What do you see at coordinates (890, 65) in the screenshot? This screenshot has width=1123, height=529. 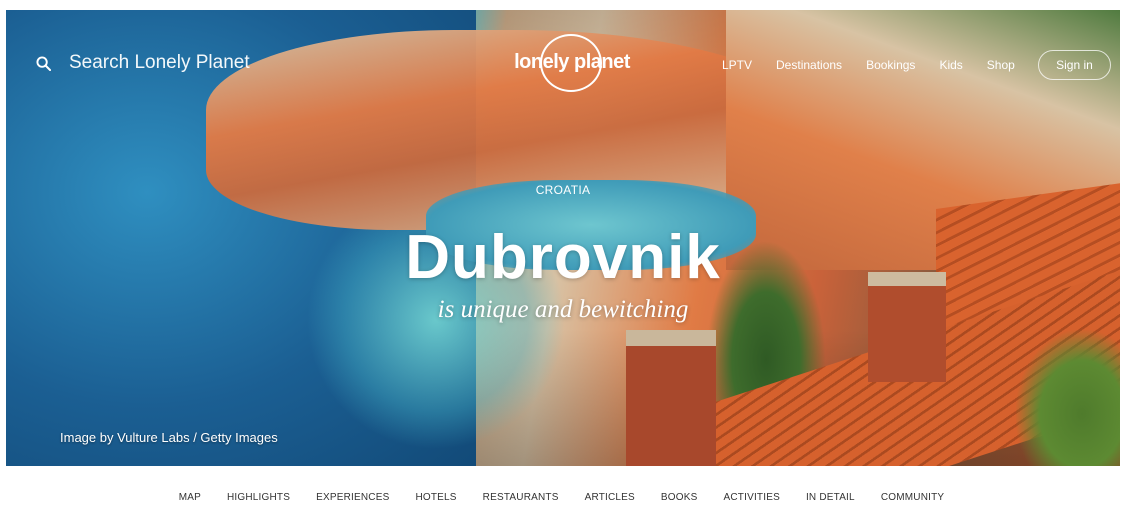 I see `nav-item-bookings: Bookings` at bounding box center [890, 65].